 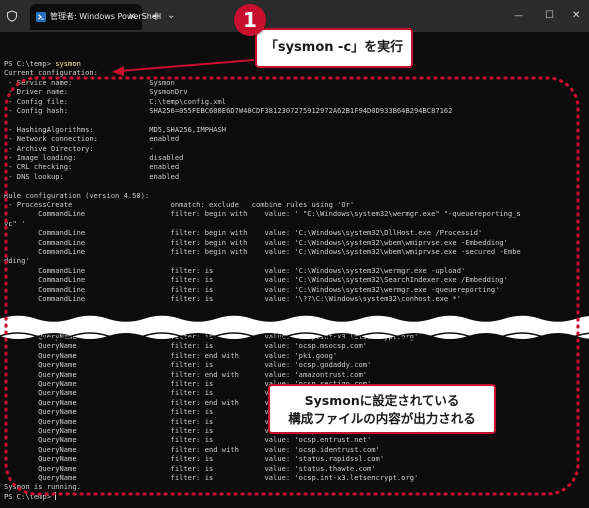 What do you see at coordinates (118, 71) in the screenshot?
I see `arrowhead-icon` at bounding box center [118, 71].